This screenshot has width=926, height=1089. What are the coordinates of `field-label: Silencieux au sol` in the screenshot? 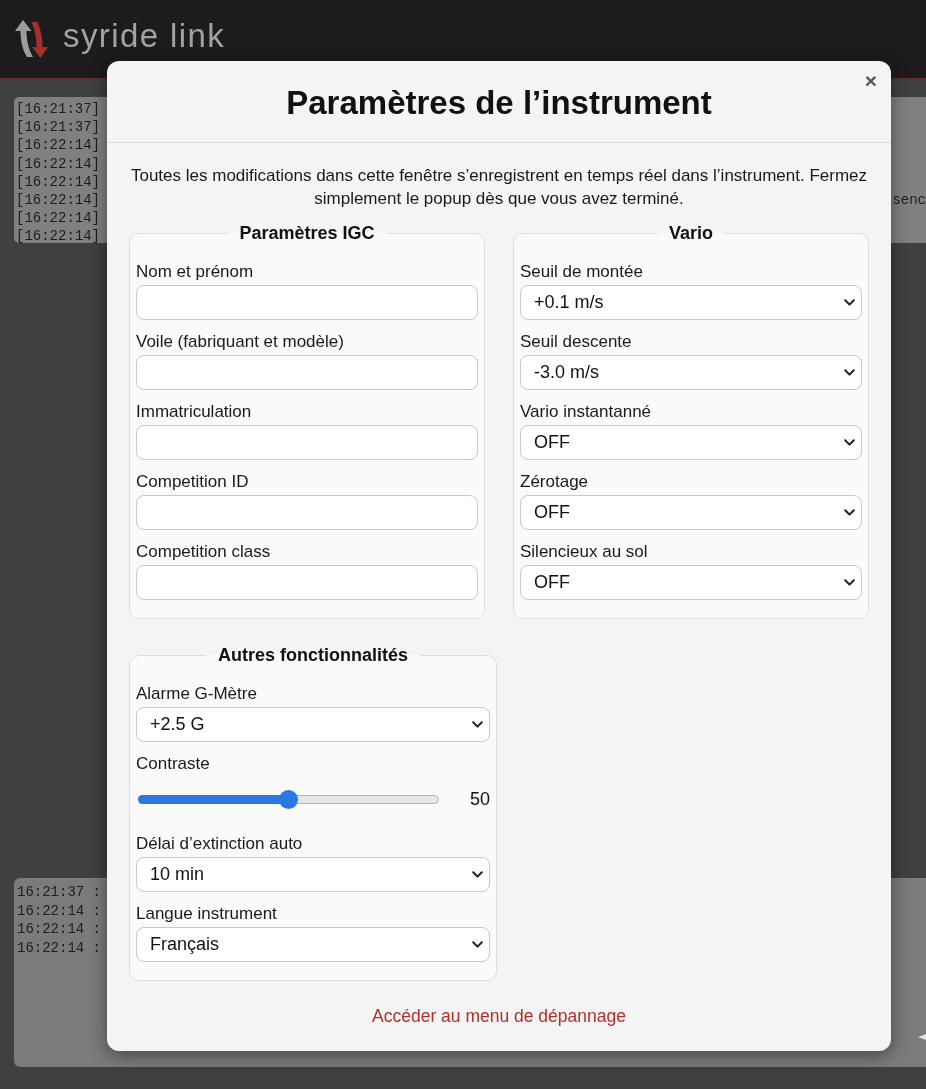 It's located at (584, 552).